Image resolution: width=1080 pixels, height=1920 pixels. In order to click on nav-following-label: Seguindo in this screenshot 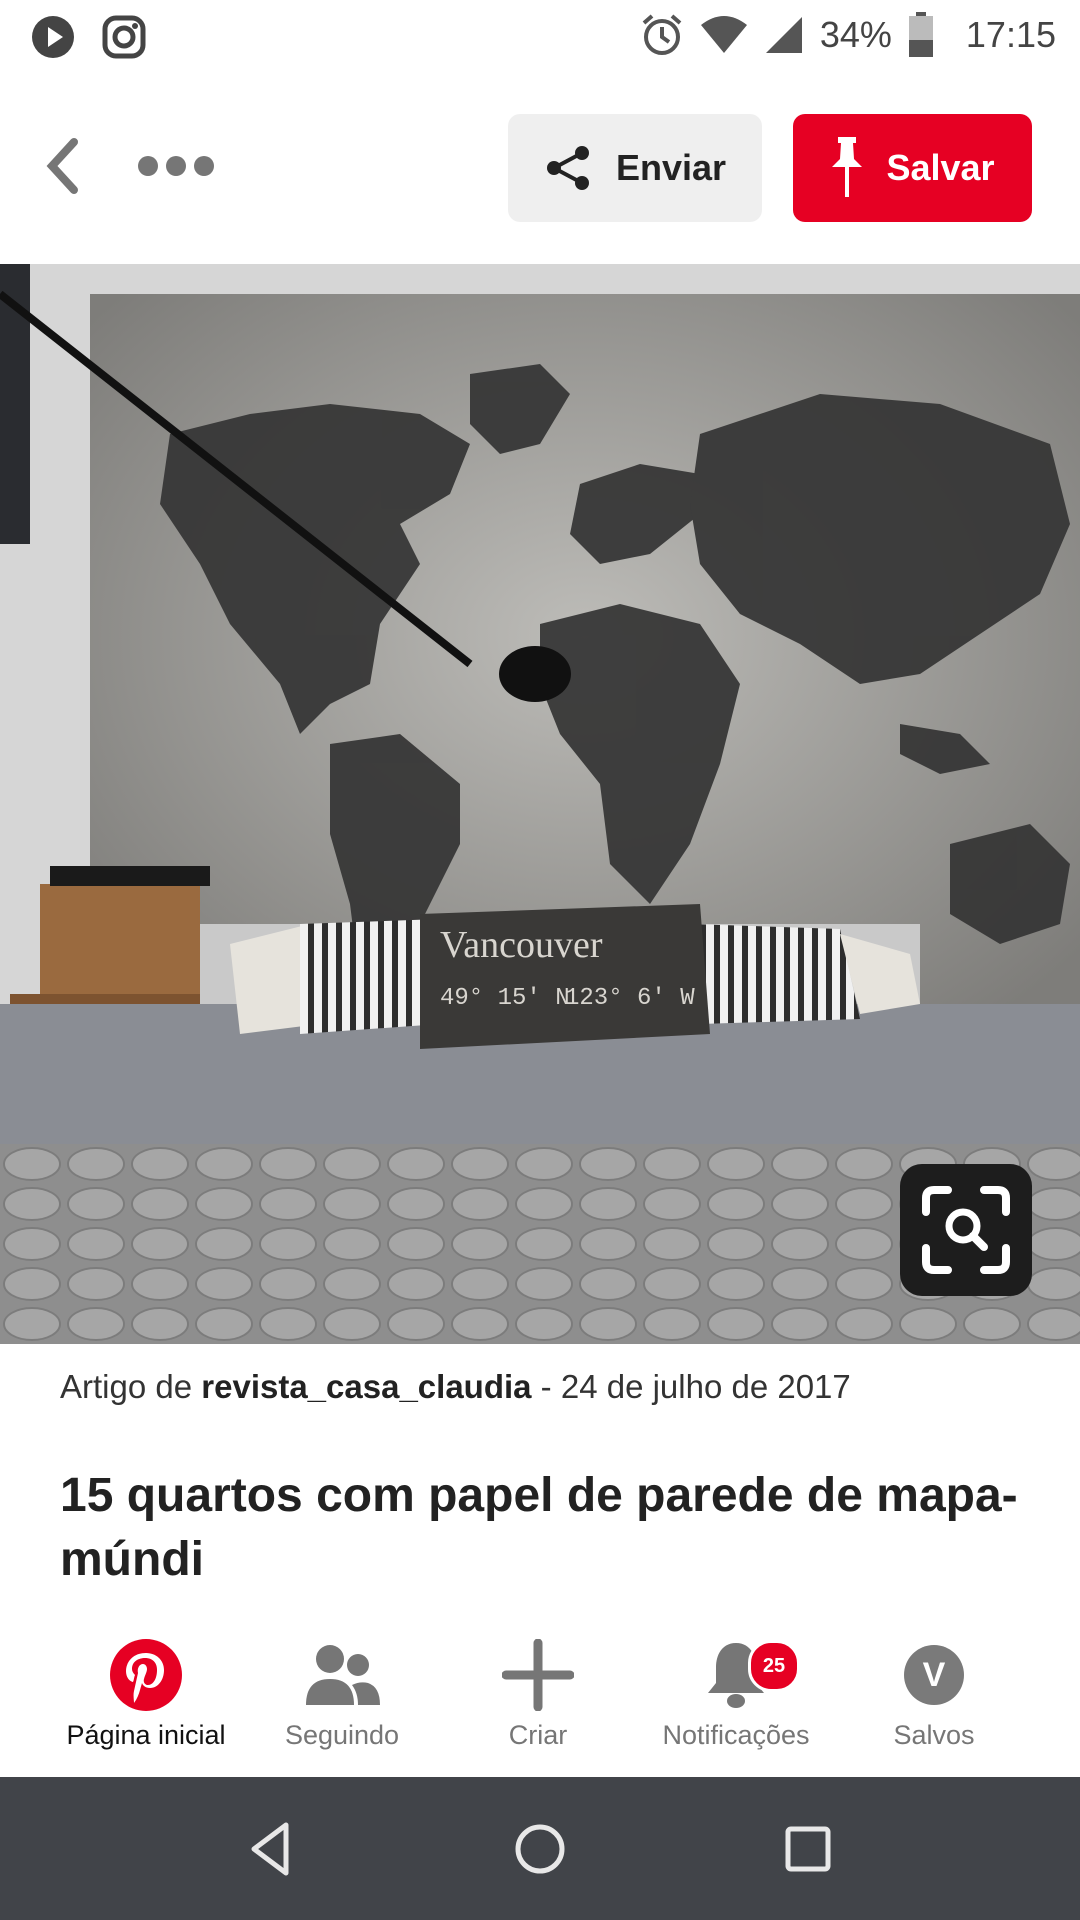, I will do `click(342, 1735)`.